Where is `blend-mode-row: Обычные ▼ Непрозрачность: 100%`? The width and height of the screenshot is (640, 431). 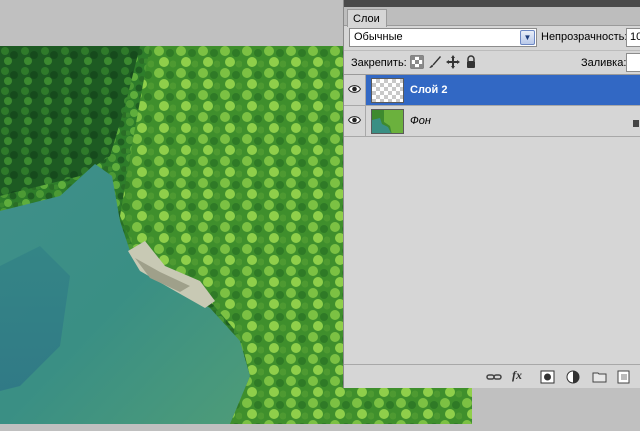 blend-mode-row: Обычные ▼ Непрозрачность: 100% is located at coordinates (492, 38).